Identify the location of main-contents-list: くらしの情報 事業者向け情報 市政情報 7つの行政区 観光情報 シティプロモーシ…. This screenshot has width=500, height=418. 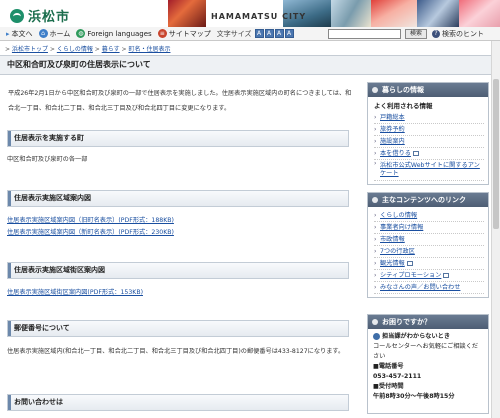
(428, 252).